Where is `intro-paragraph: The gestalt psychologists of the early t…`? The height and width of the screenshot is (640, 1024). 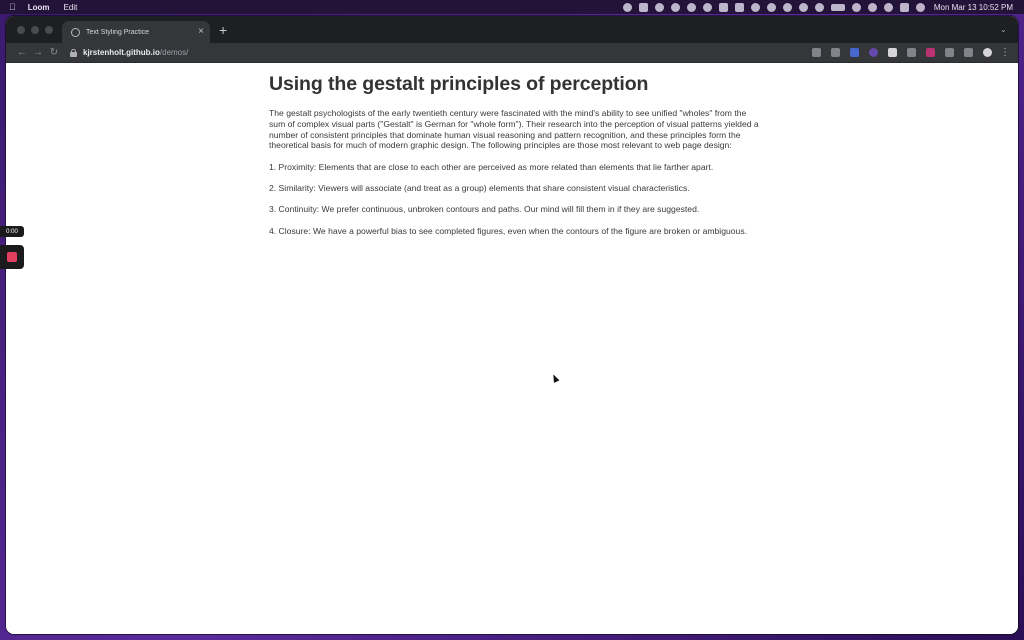
intro-paragraph: The gestalt psychologists of the early t… is located at coordinates (514, 129).